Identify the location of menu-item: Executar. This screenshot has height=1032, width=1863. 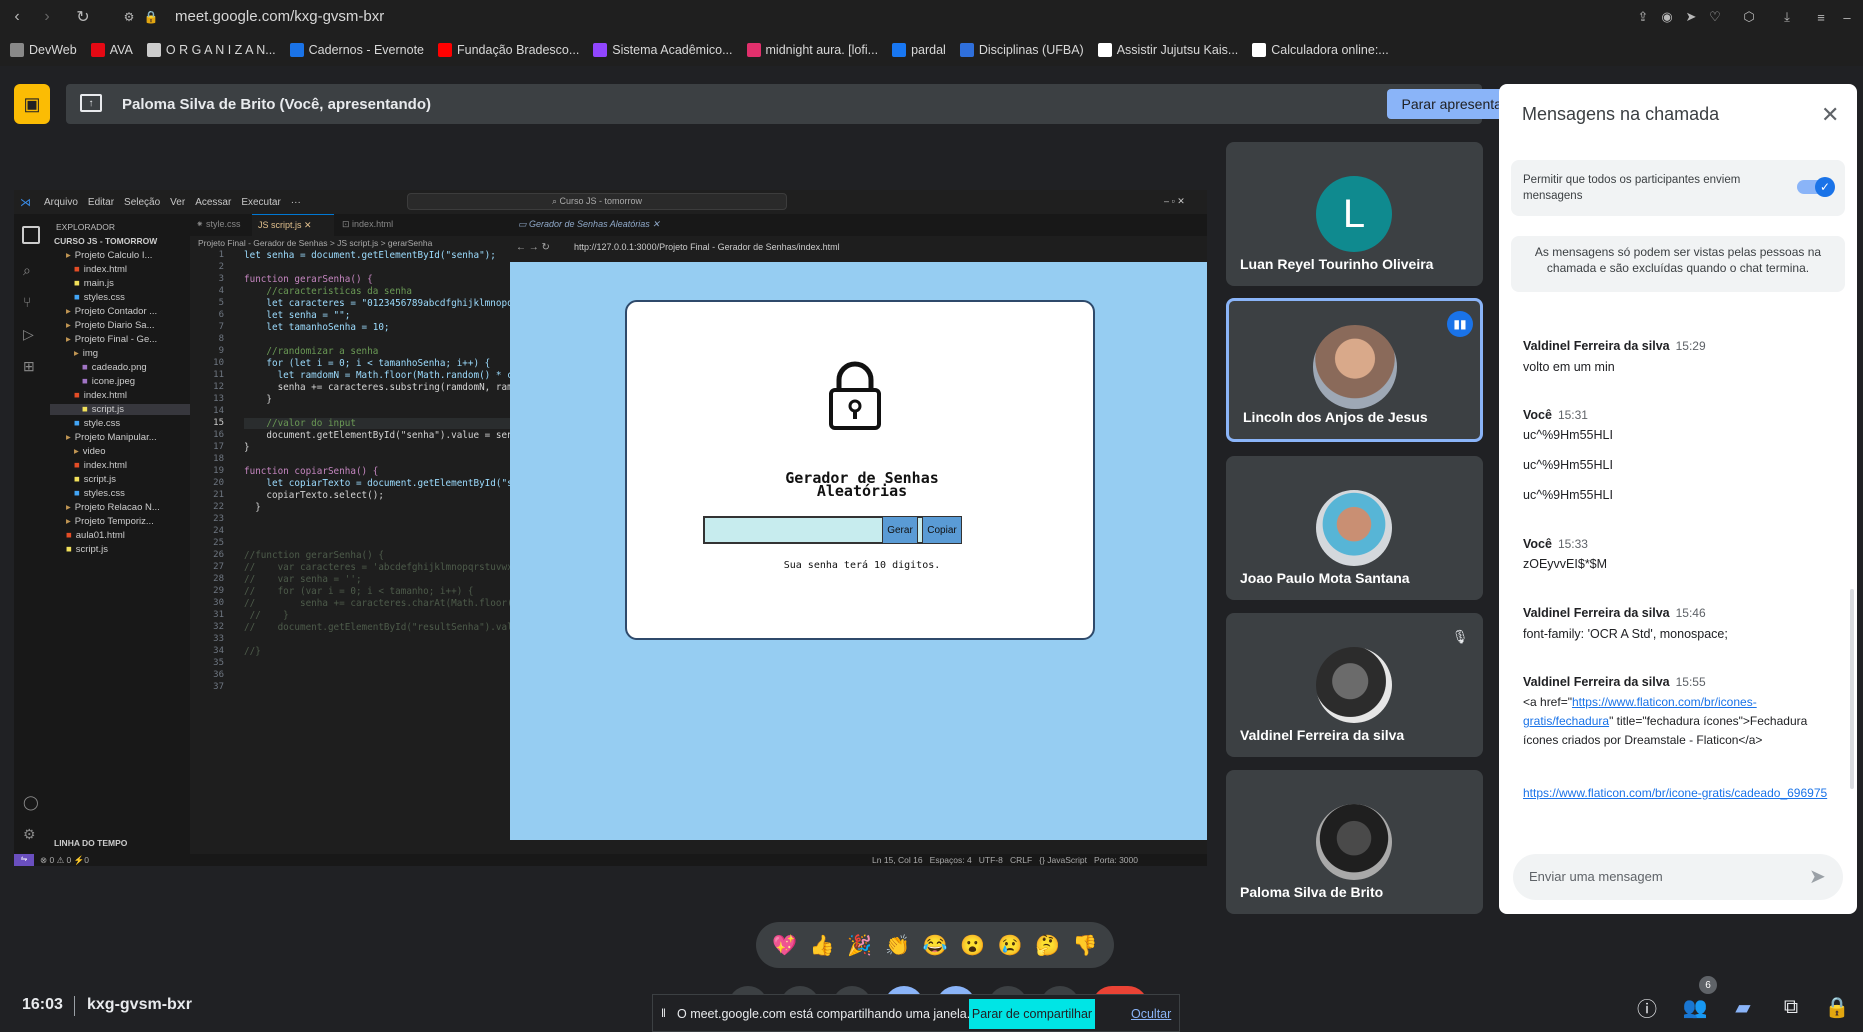
(260, 202).